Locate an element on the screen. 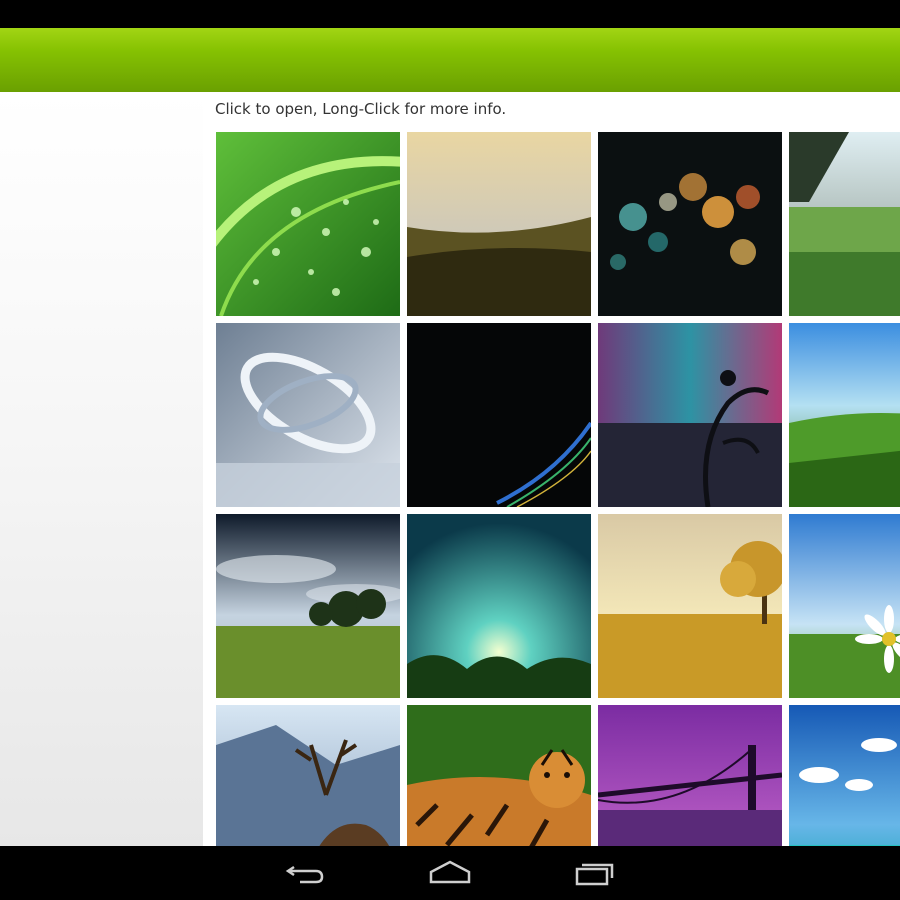 The width and height of the screenshot is (900, 900). recent-apps-button is located at coordinates (596, 873).